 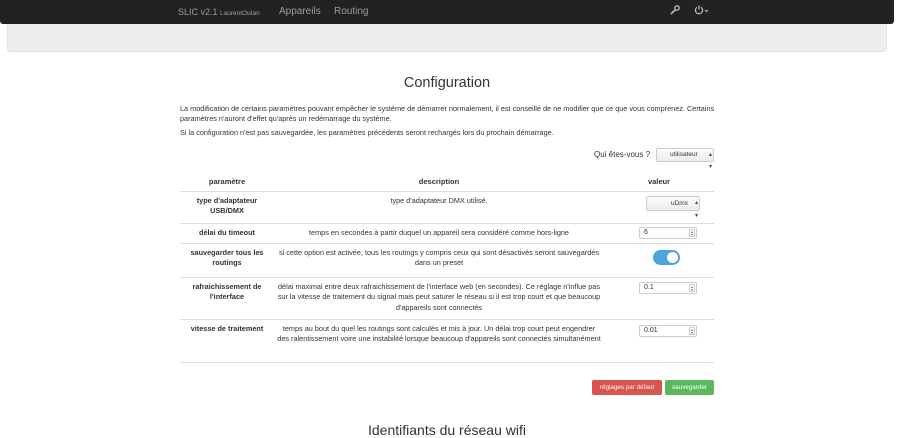 I want to click on value-cell: 6 ▴ ▾, so click(x=659, y=233).